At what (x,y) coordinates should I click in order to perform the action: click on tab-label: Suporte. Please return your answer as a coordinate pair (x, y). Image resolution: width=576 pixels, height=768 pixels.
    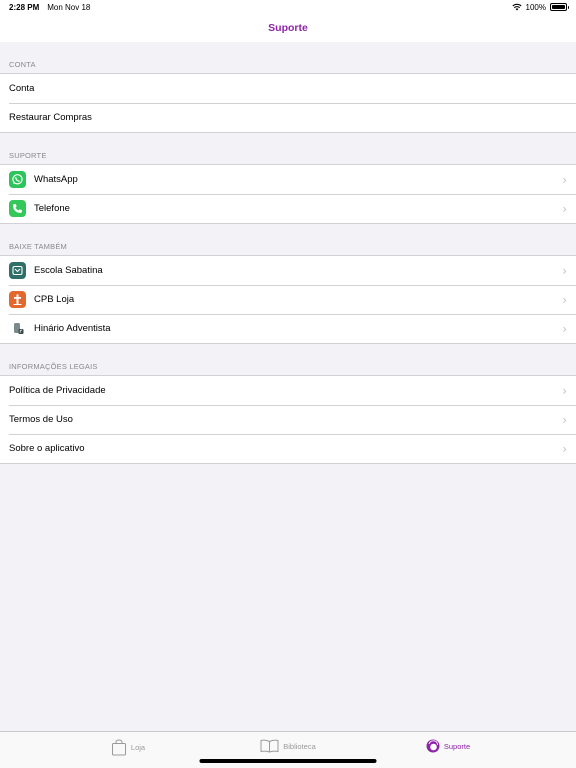
    Looking at the image, I should click on (457, 746).